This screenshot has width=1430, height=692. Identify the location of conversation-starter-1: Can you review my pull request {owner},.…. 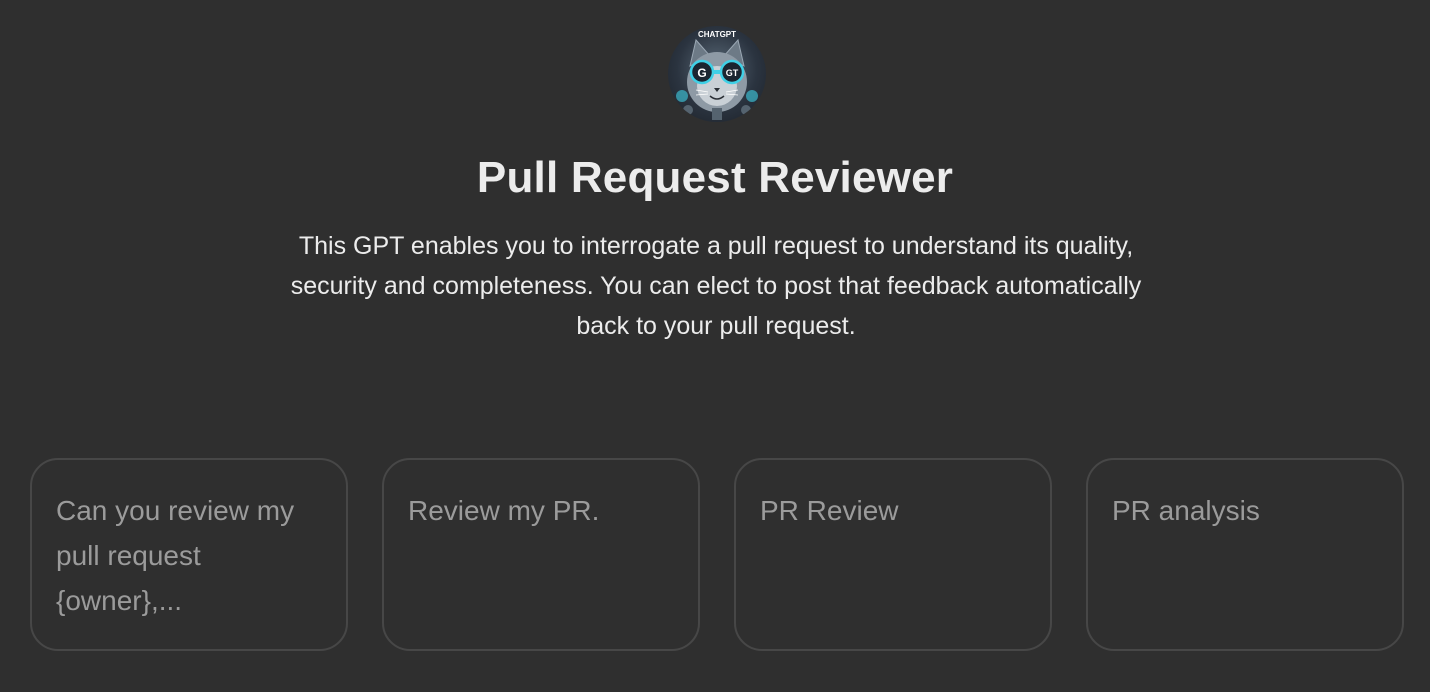
(189, 554).